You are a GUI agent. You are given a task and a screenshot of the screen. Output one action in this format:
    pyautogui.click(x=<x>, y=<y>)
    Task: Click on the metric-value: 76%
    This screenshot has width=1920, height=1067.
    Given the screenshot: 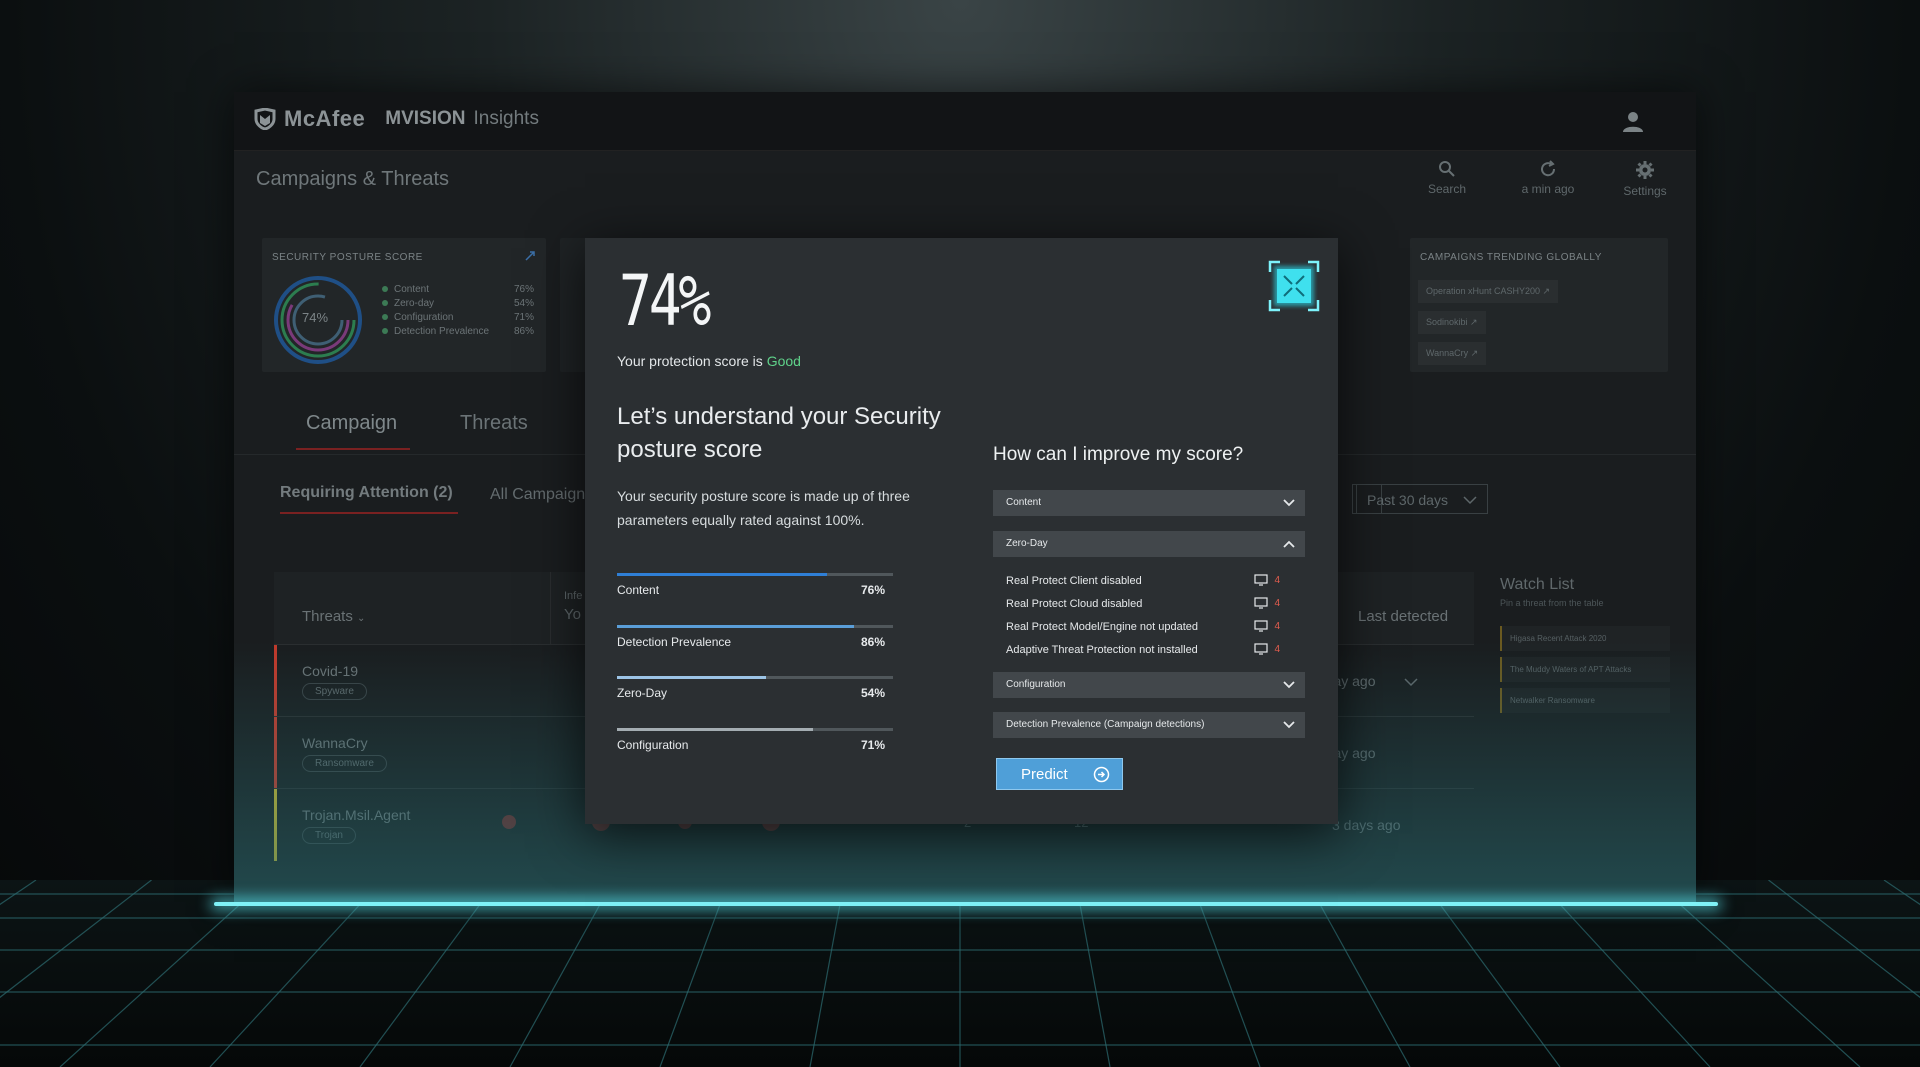 What is the action you would take?
    pyautogui.click(x=872, y=590)
    